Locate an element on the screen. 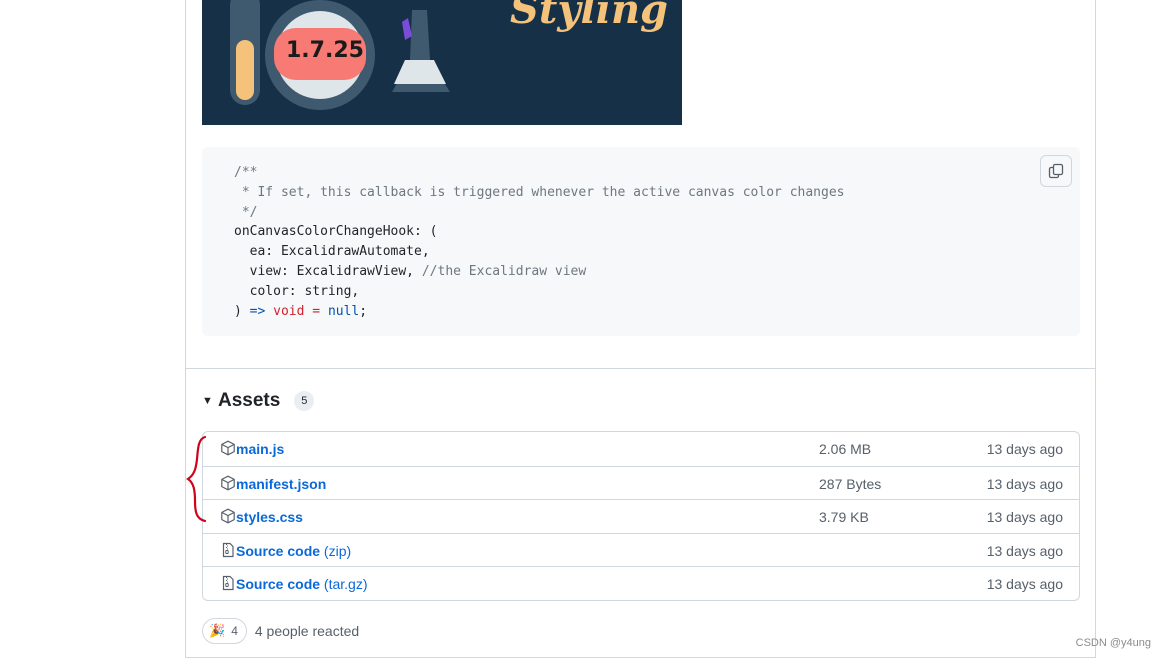 This screenshot has height=659, width=1166. asset-row: manifest.json 287 Bytes 13 days ago is located at coordinates (641, 482).